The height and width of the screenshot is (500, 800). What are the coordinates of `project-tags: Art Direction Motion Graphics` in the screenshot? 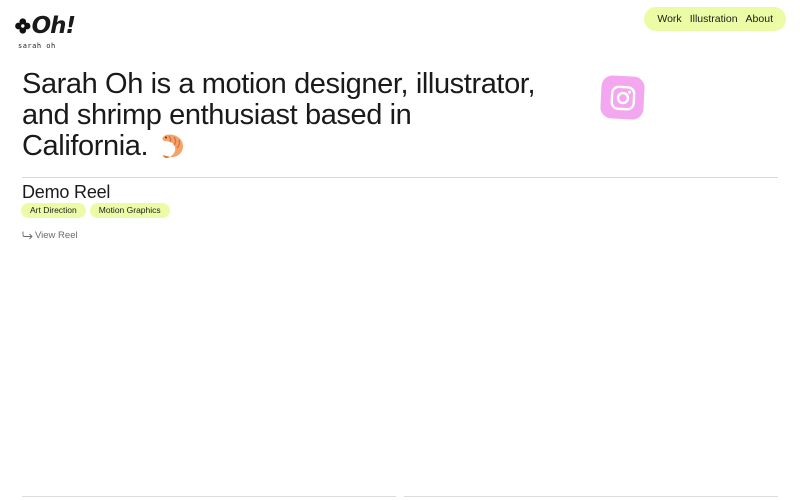 It's located at (95, 210).